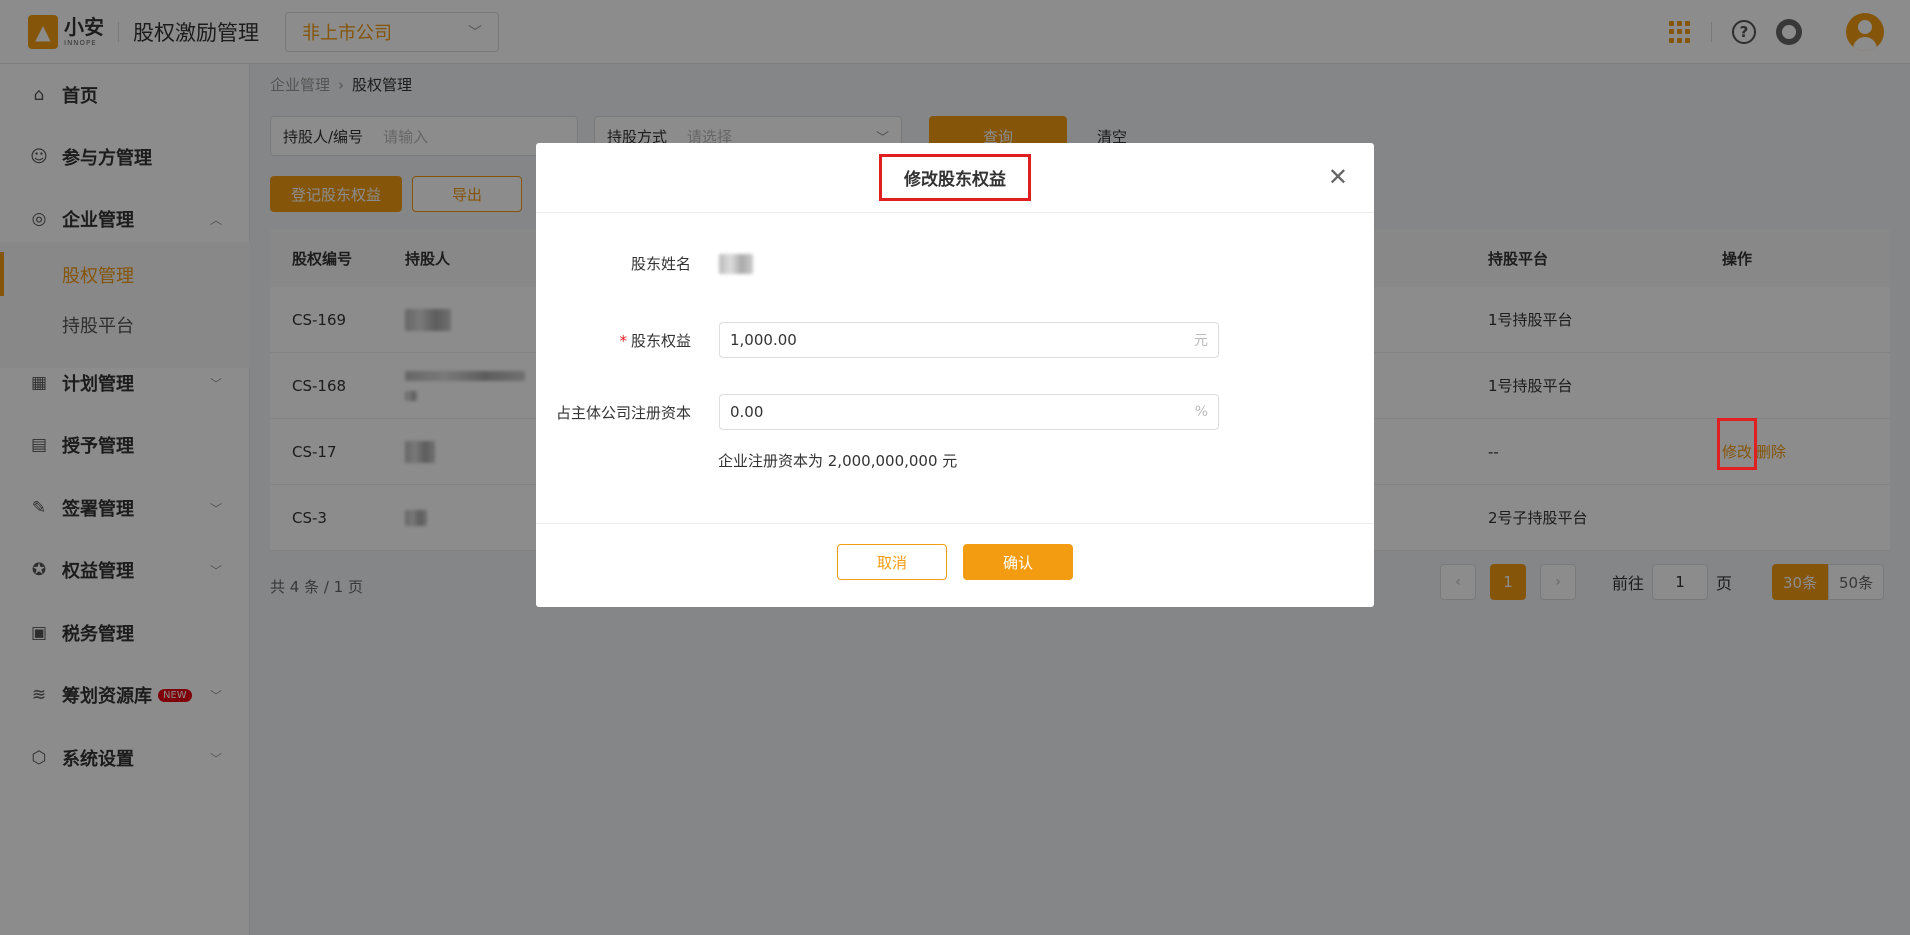  Describe the element at coordinates (1201, 412) in the screenshot. I see `percent-suffix: %` at that location.